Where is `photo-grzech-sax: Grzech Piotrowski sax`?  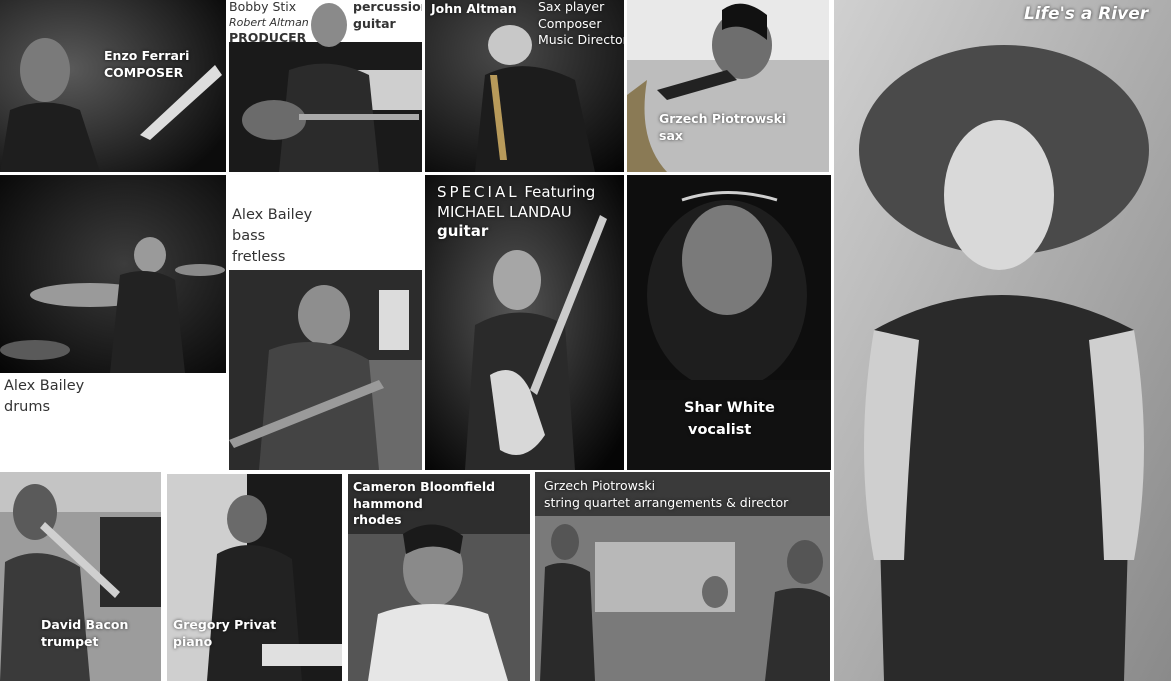
photo-grzech-sax: Grzech Piotrowski sax is located at coordinates (728, 86).